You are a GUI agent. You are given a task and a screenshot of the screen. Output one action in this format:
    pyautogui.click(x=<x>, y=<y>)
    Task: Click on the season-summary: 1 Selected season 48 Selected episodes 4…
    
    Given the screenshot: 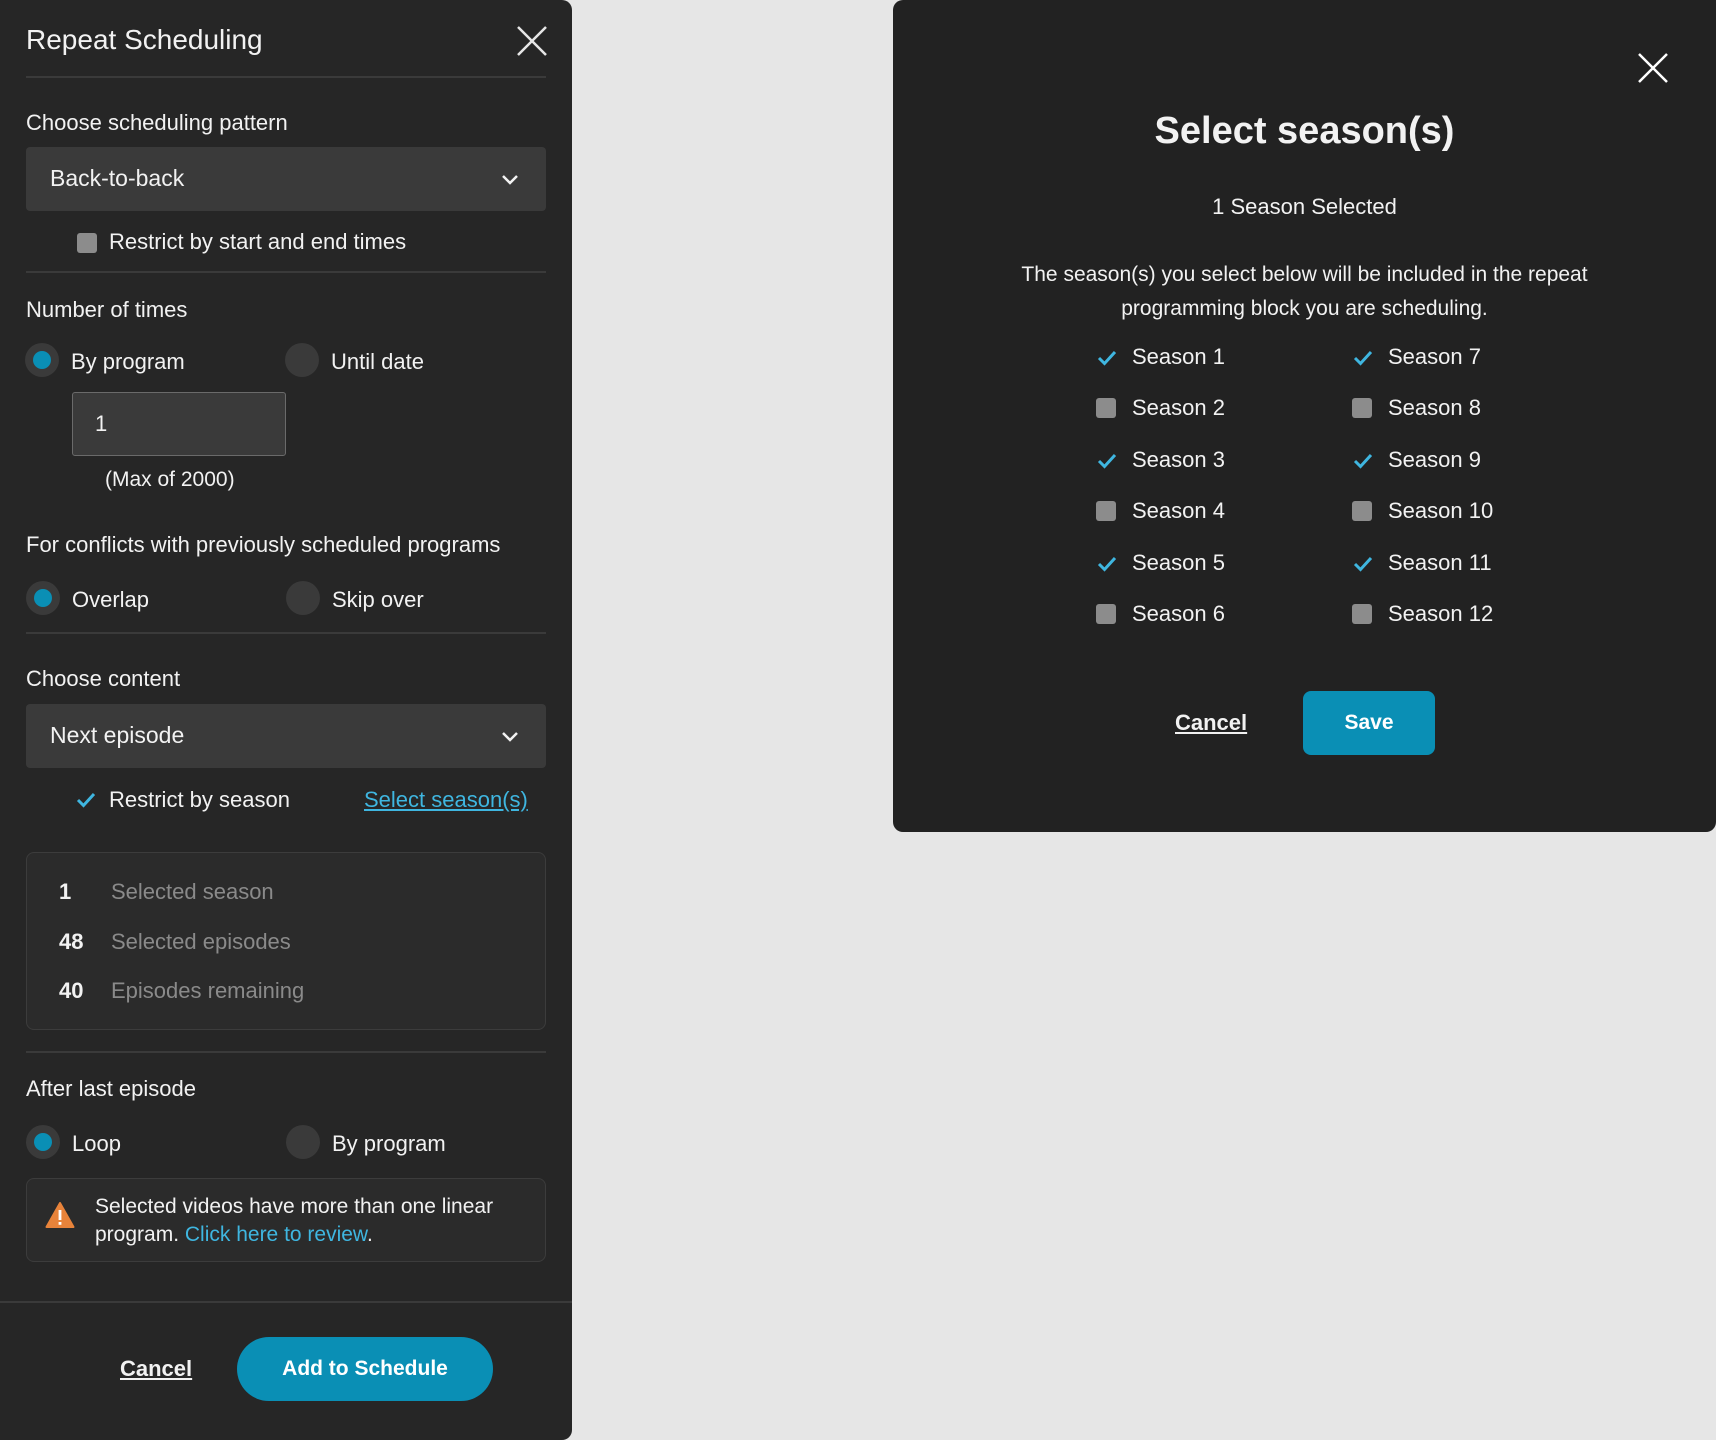 What is the action you would take?
    pyautogui.click(x=286, y=941)
    